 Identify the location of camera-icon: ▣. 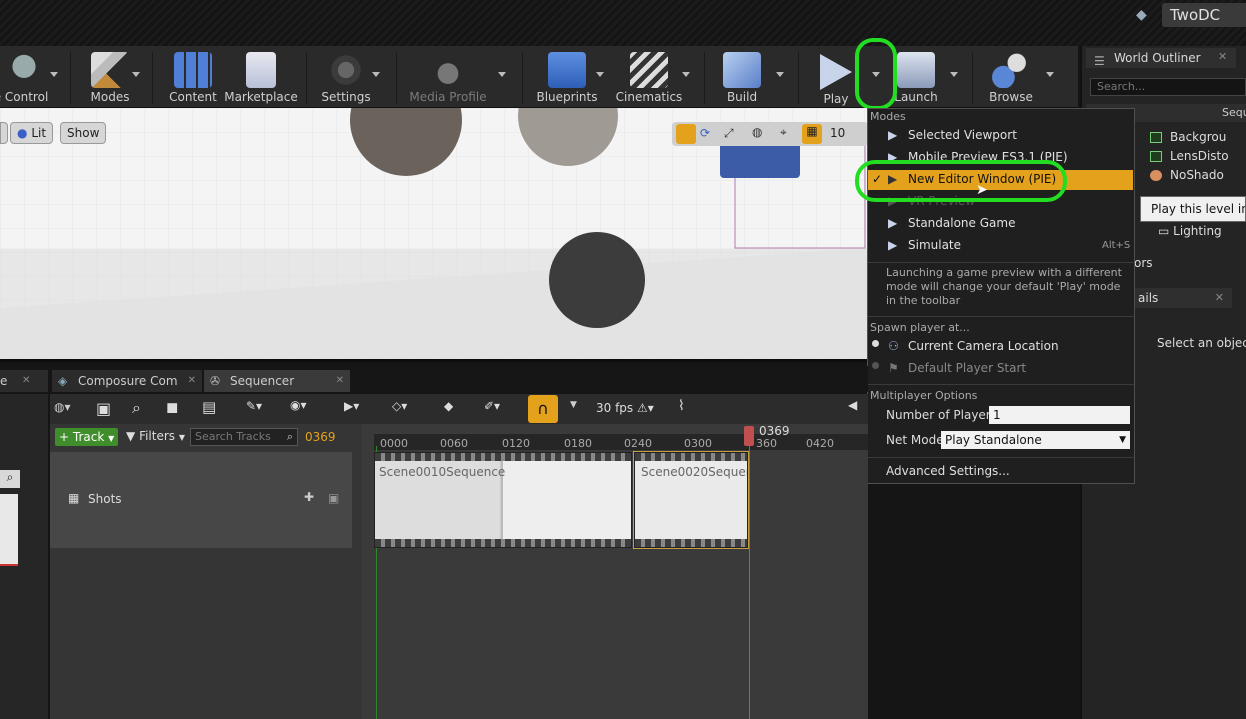
(333, 498).